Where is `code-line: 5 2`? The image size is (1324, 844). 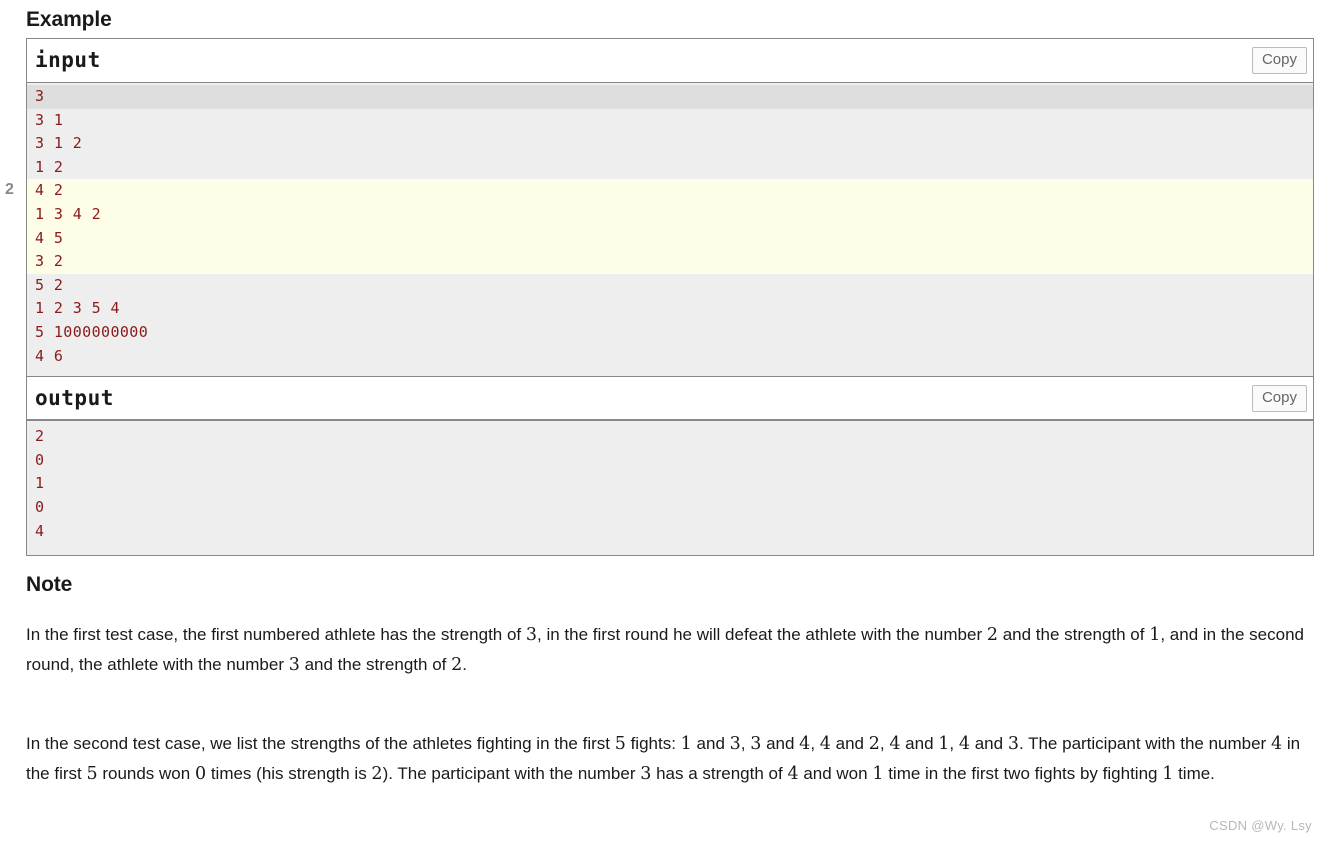
code-line: 5 2 is located at coordinates (49, 284).